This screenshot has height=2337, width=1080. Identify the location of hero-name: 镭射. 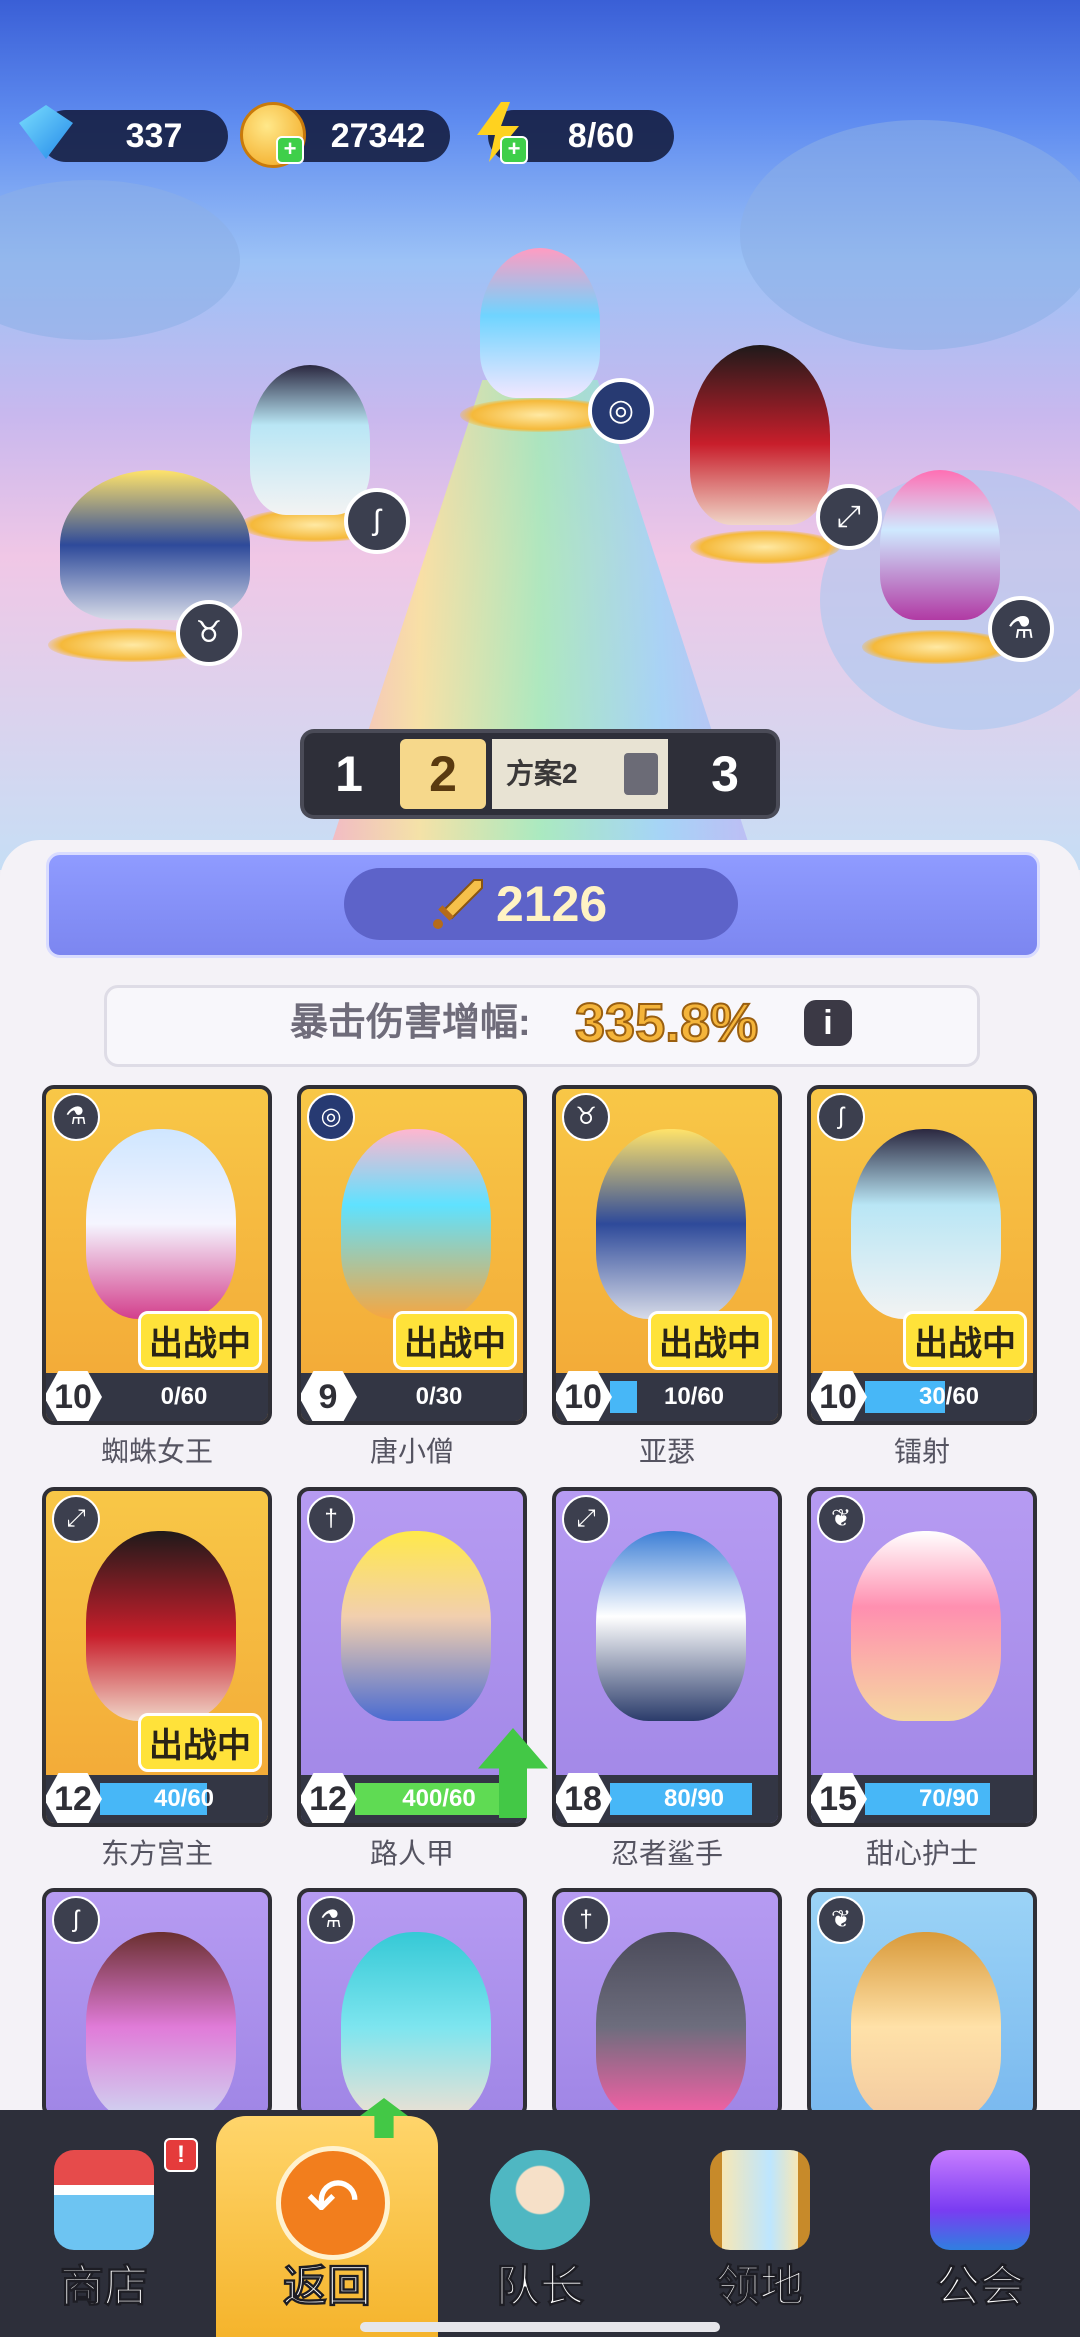
(921, 1451).